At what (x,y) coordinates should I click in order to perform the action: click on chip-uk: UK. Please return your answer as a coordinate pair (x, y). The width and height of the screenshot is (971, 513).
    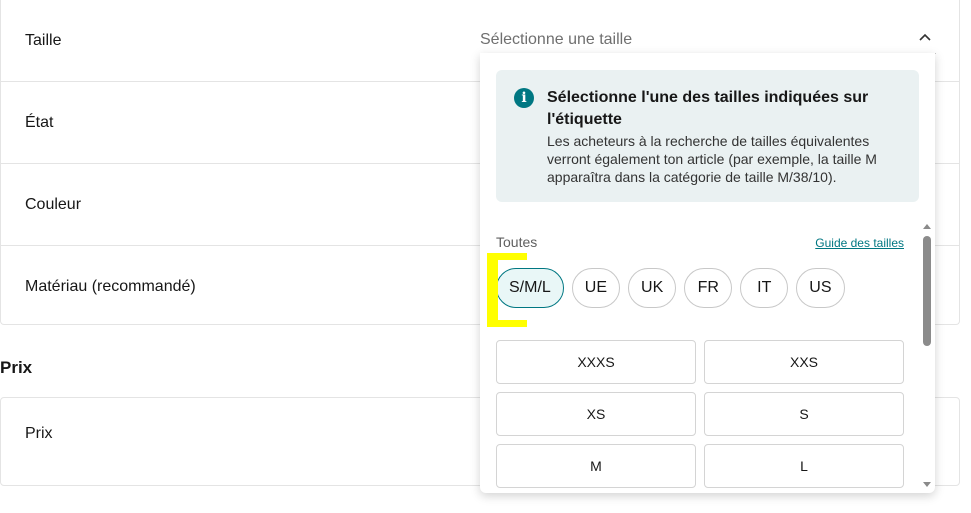
    Looking at the image, I should click on (652, 288).